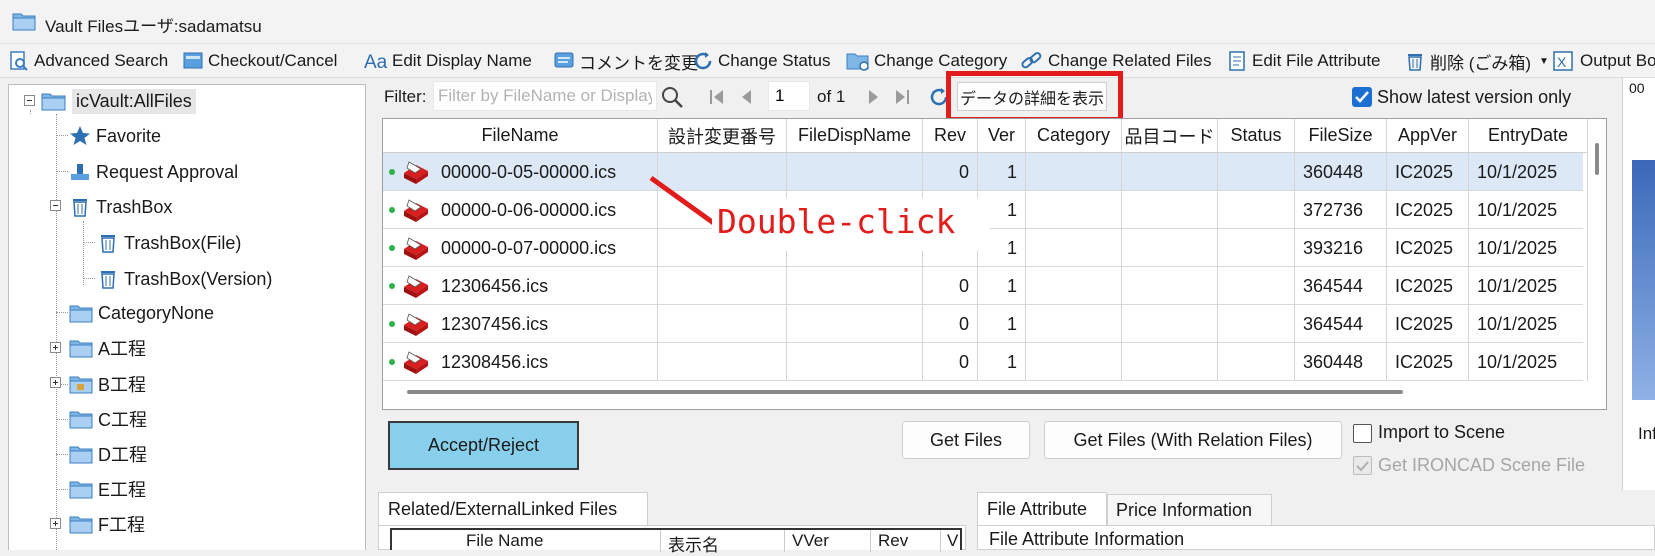  What do you see at coordinates (827, 22) in the screenshot?
I see `title-bar: Vault Filesユーザ:sadamatsu` at bounding box center [827, 22].